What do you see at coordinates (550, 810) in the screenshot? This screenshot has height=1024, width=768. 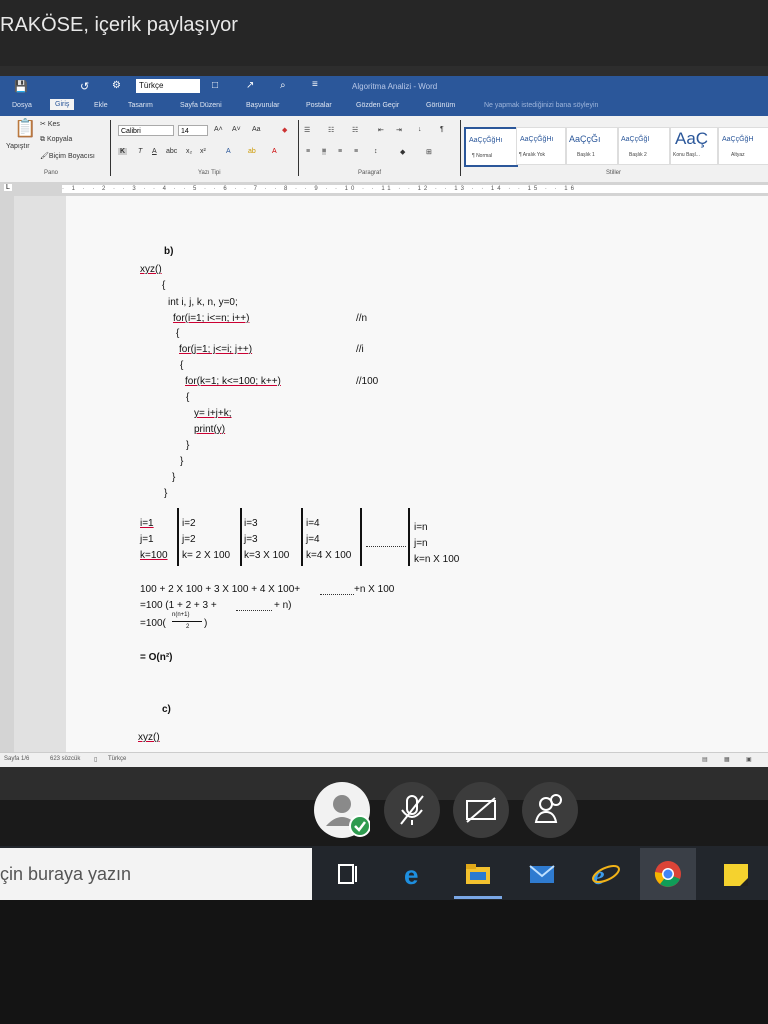 I see `participants-button` at bounding box center [550, 810].